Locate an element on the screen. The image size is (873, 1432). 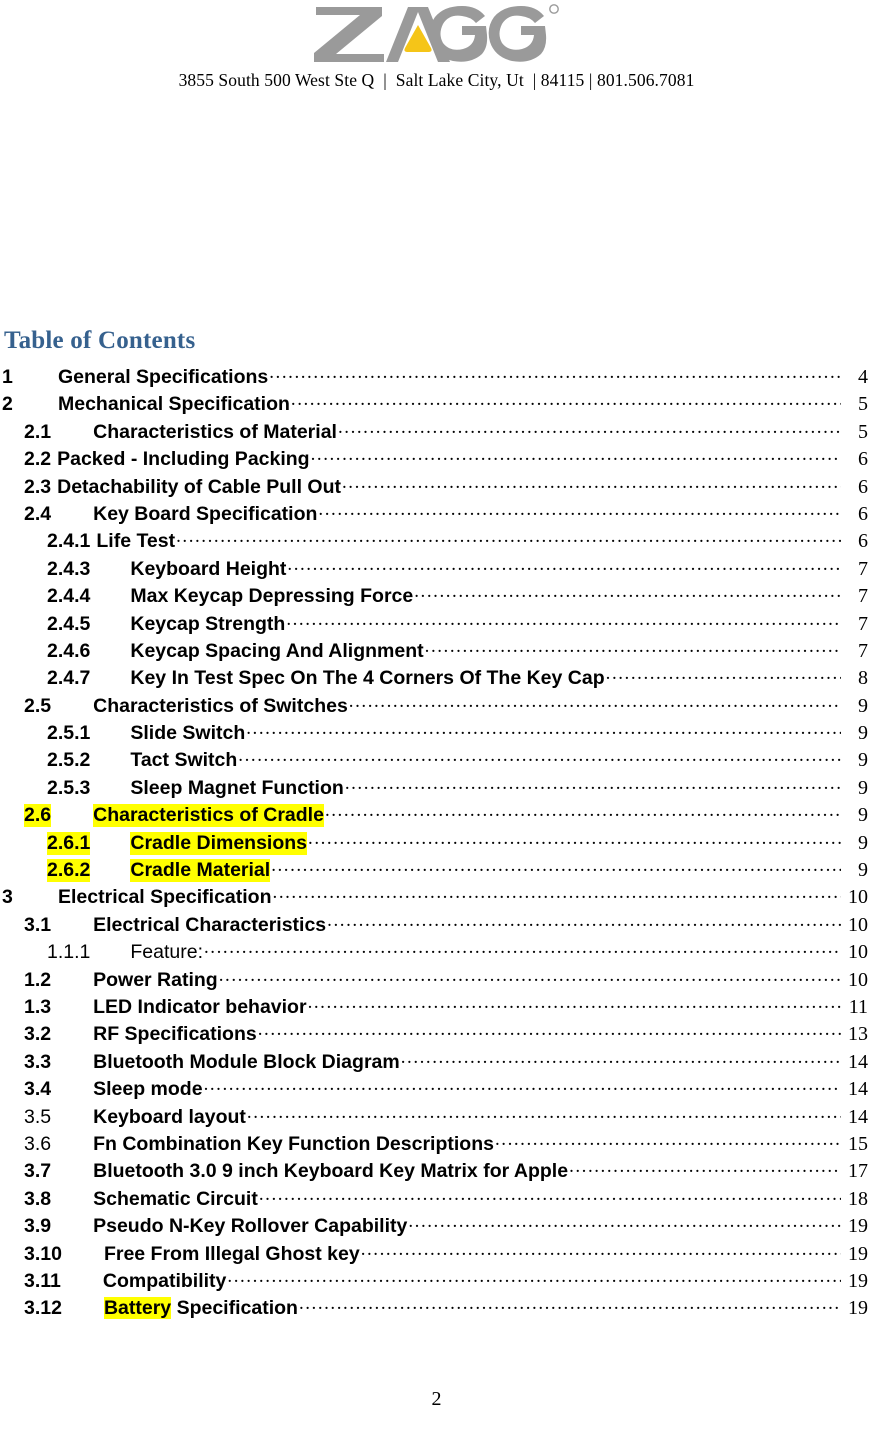
toc-entry: 3 Electrical Specification 10 is located at coordinates (436, 897).